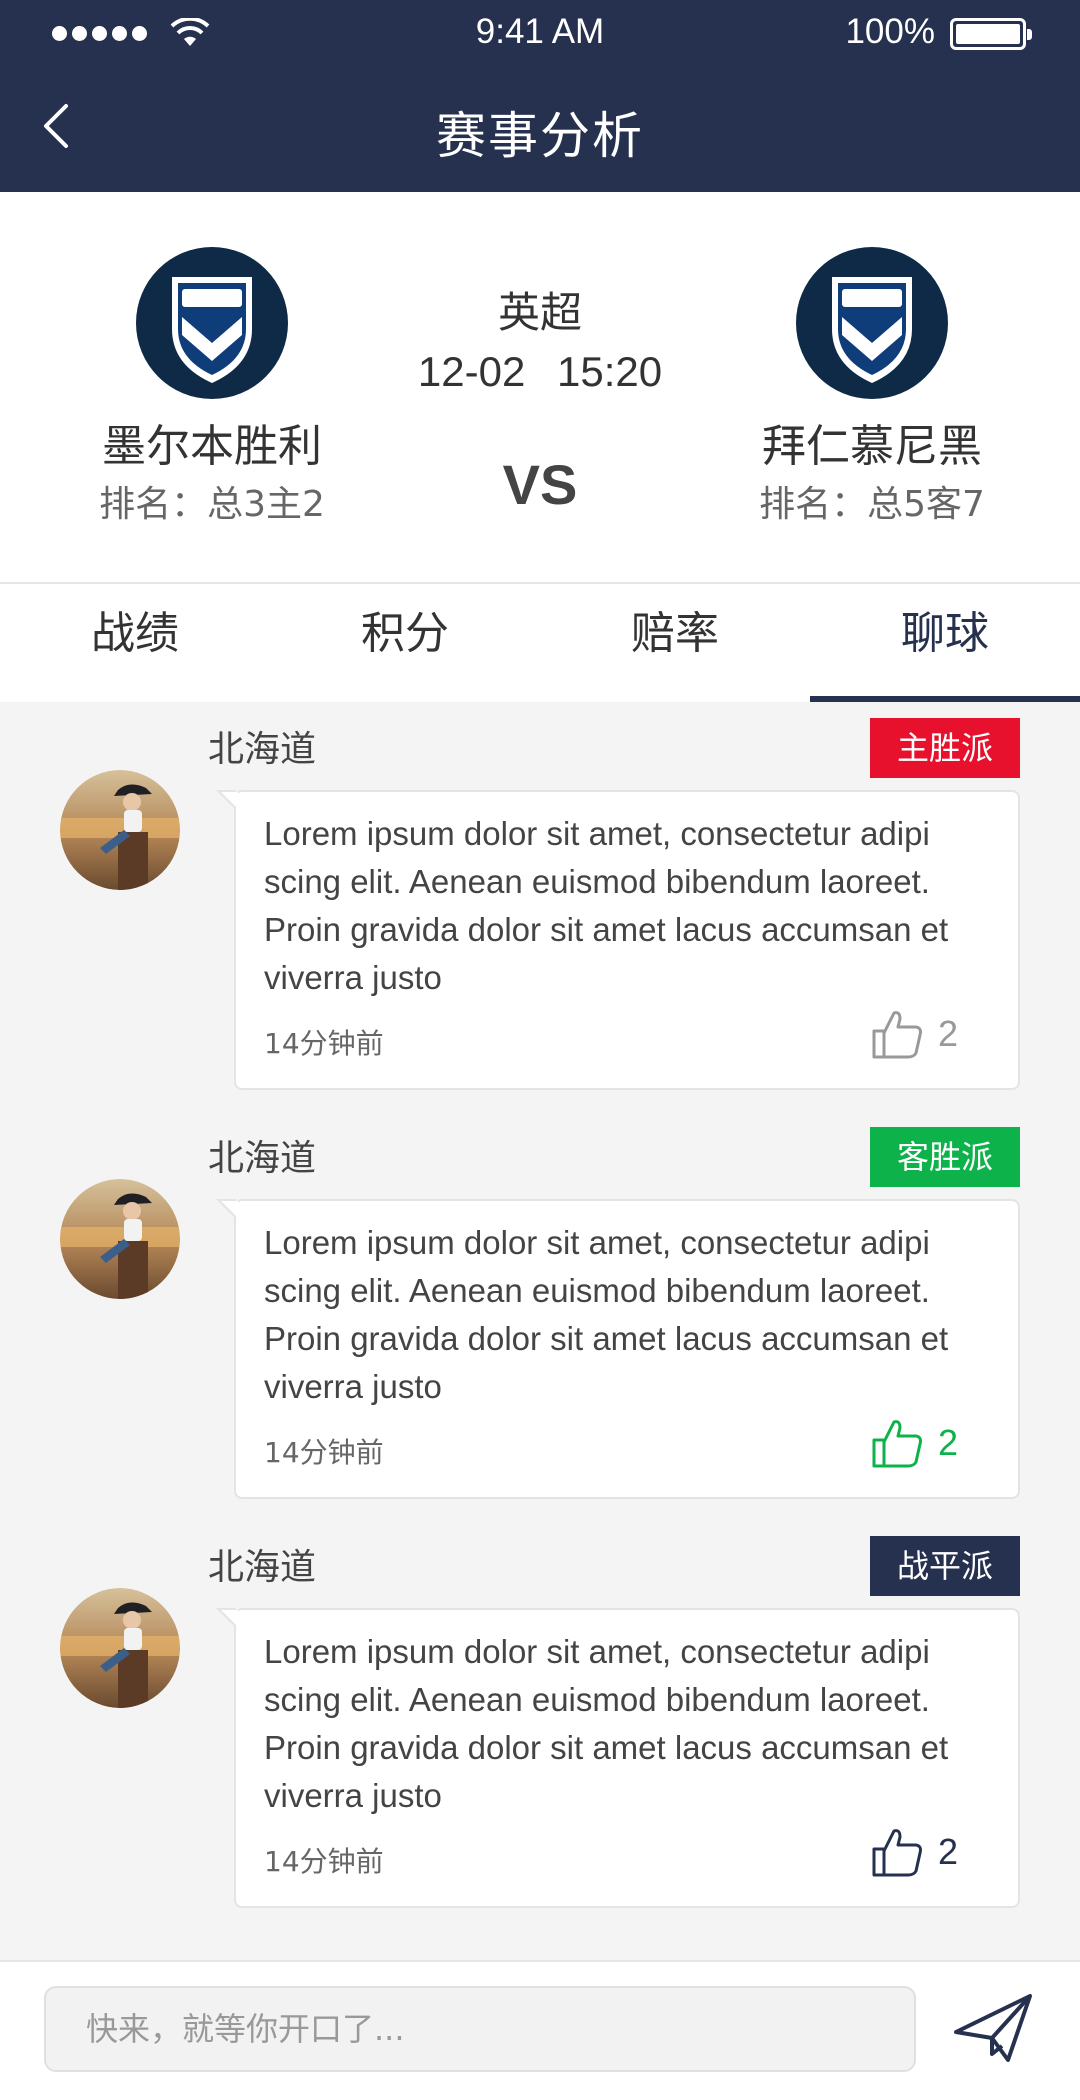 The image size is (1080, 2100). I want to click on match-time: 15:20, so click(609, 371).